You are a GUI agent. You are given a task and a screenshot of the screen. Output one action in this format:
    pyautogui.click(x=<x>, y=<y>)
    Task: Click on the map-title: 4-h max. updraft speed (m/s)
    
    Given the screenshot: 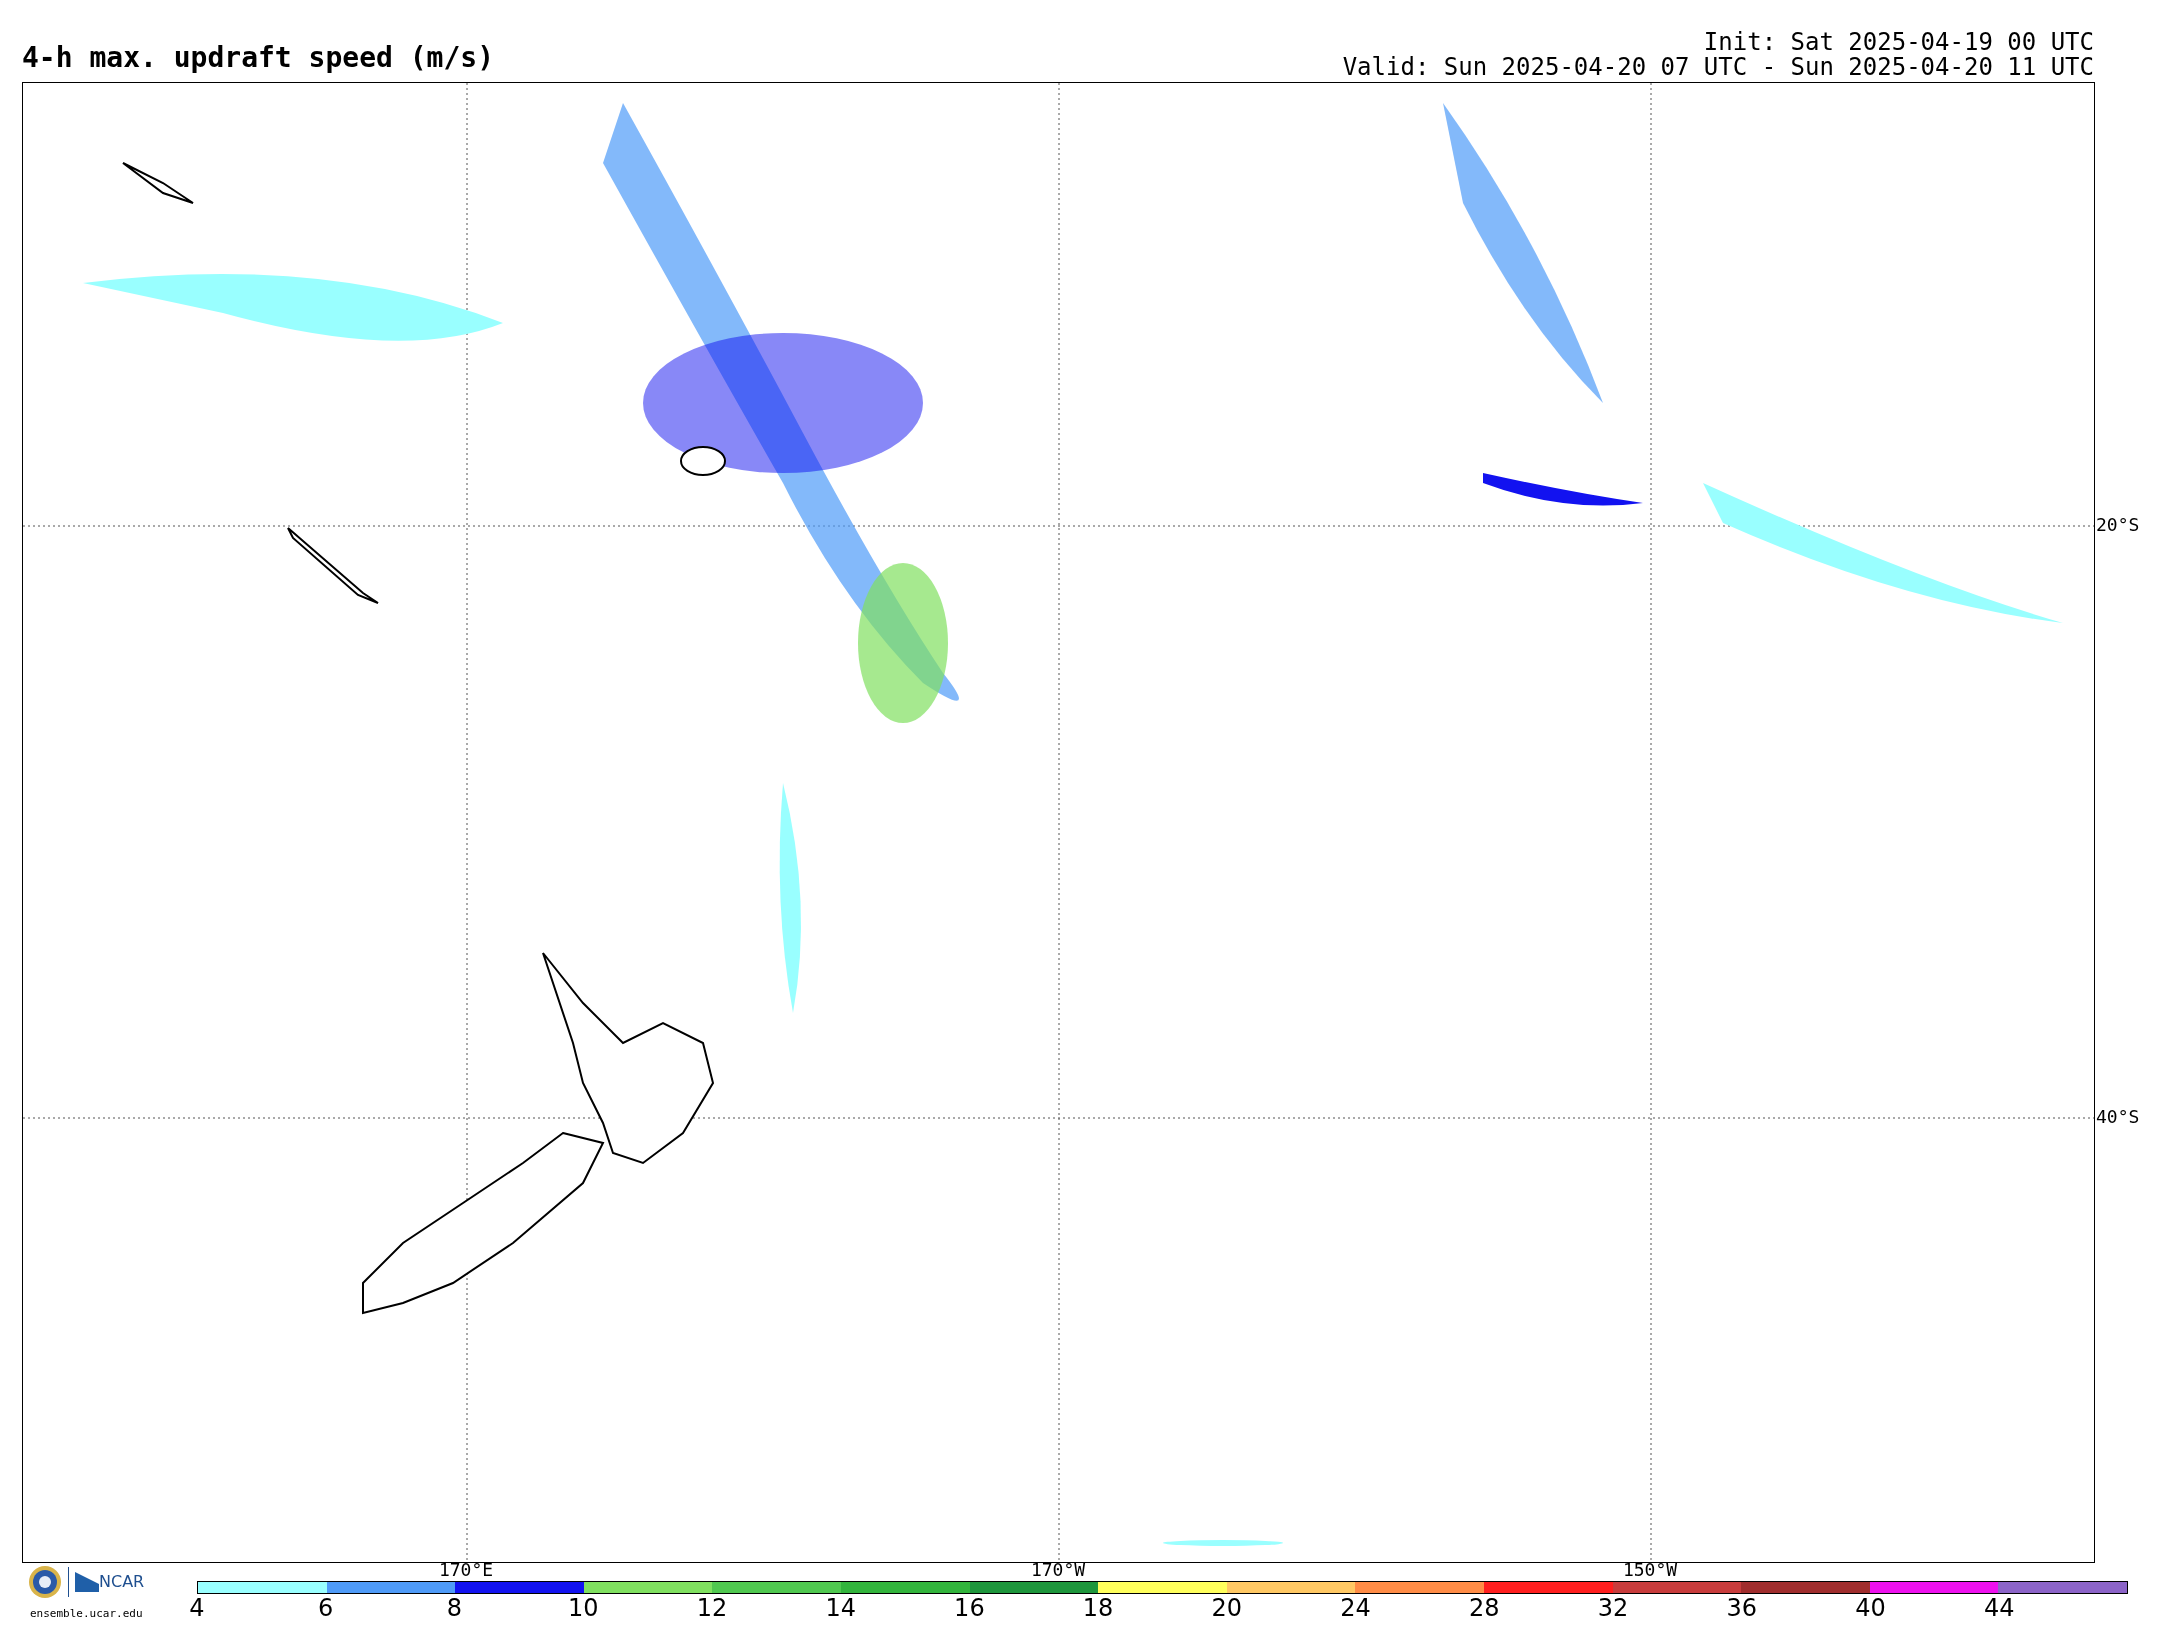 What is the action you would take?
    pyautogui.click(x=258, y=58)
    